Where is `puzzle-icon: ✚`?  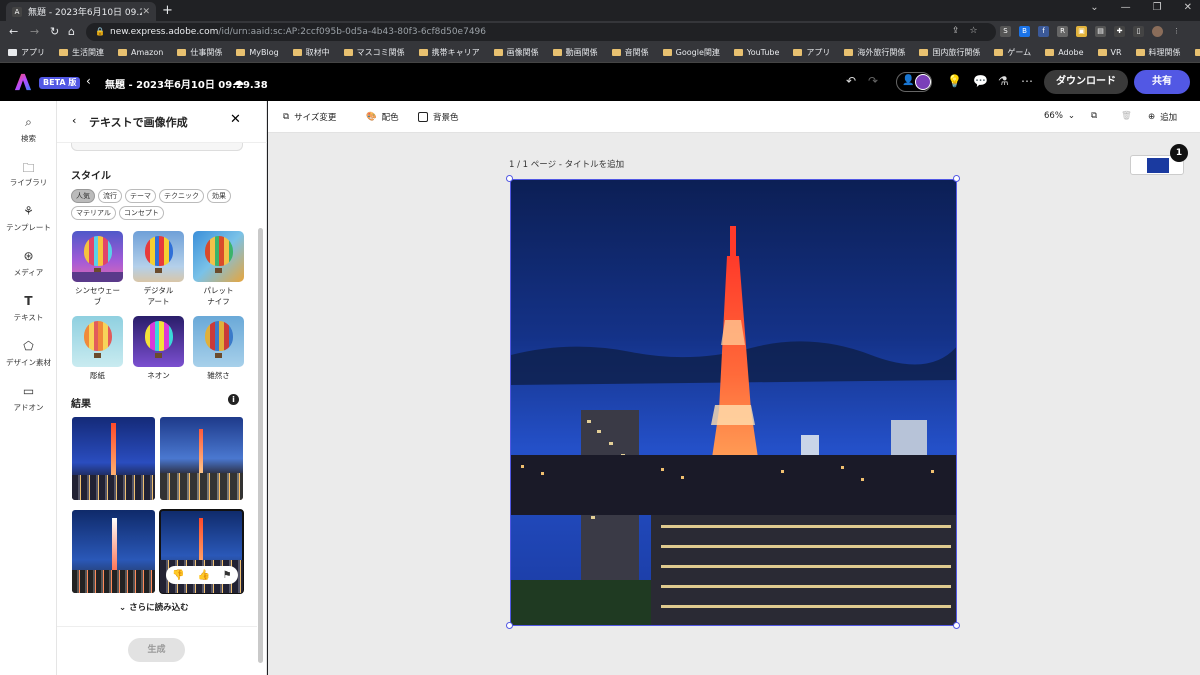
puzzle-icon: ✚ is located at coordinates (1119, 31).